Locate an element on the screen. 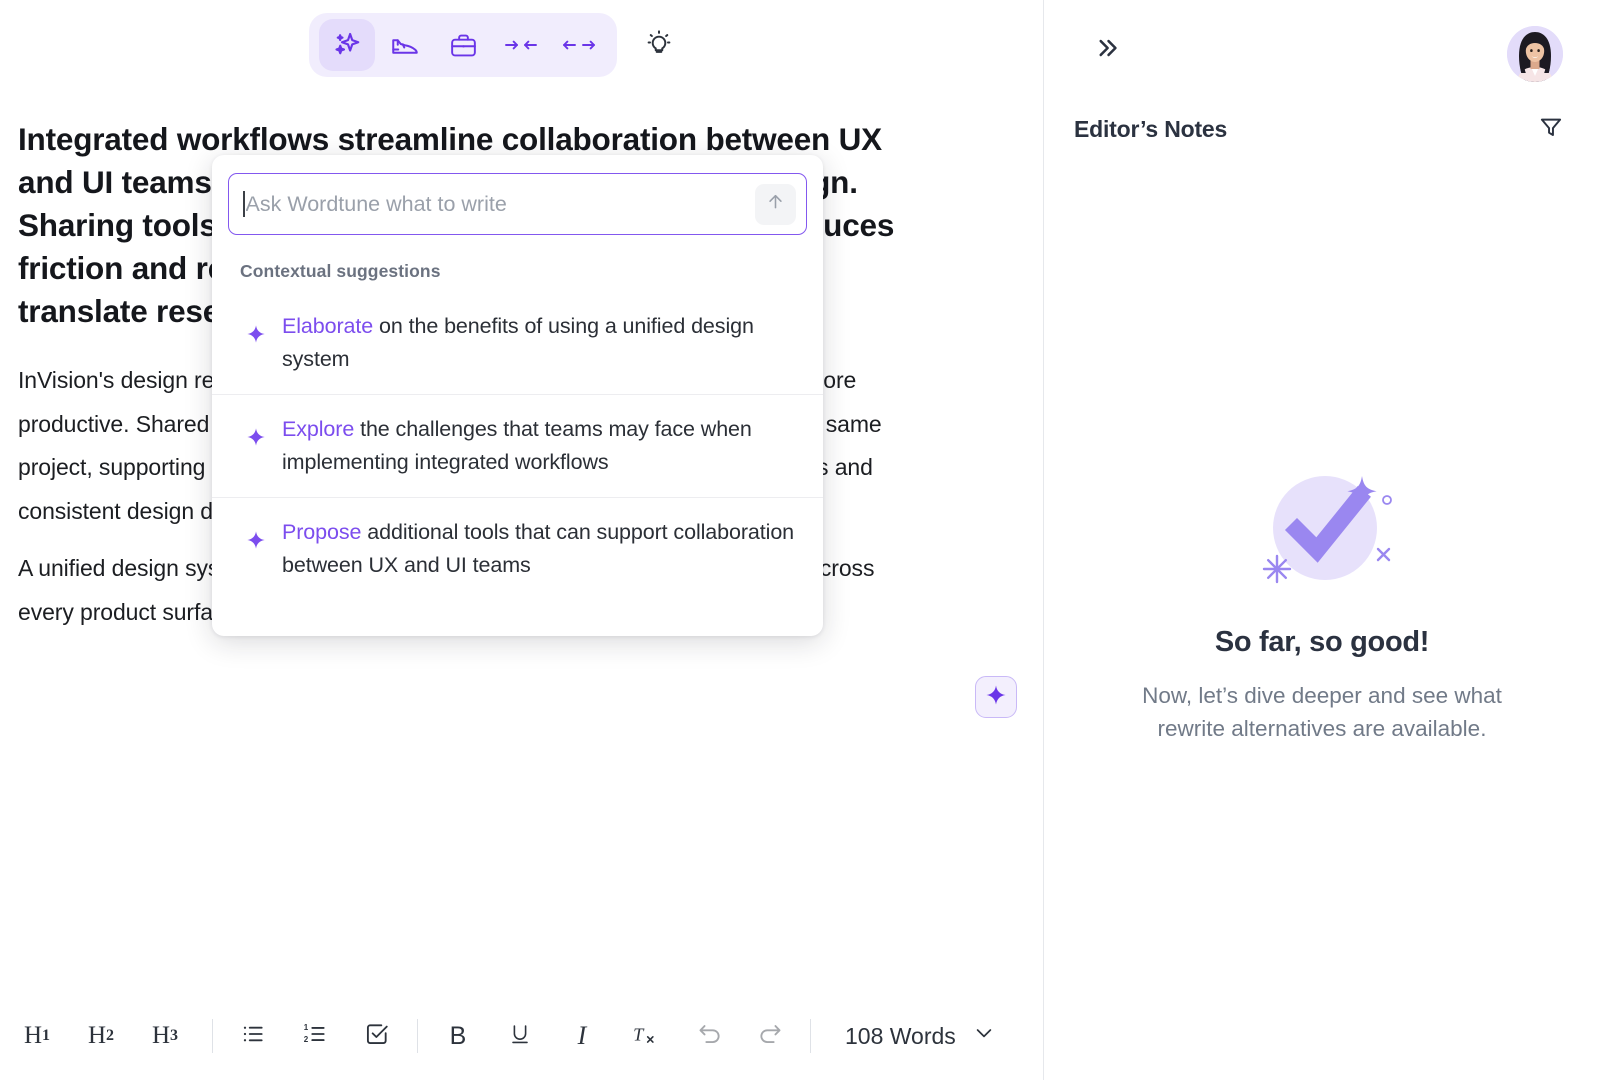 The width and height of the screenshot is (1600, 1080). heading-1-button: H1 is located at coordinates (37, 1036).